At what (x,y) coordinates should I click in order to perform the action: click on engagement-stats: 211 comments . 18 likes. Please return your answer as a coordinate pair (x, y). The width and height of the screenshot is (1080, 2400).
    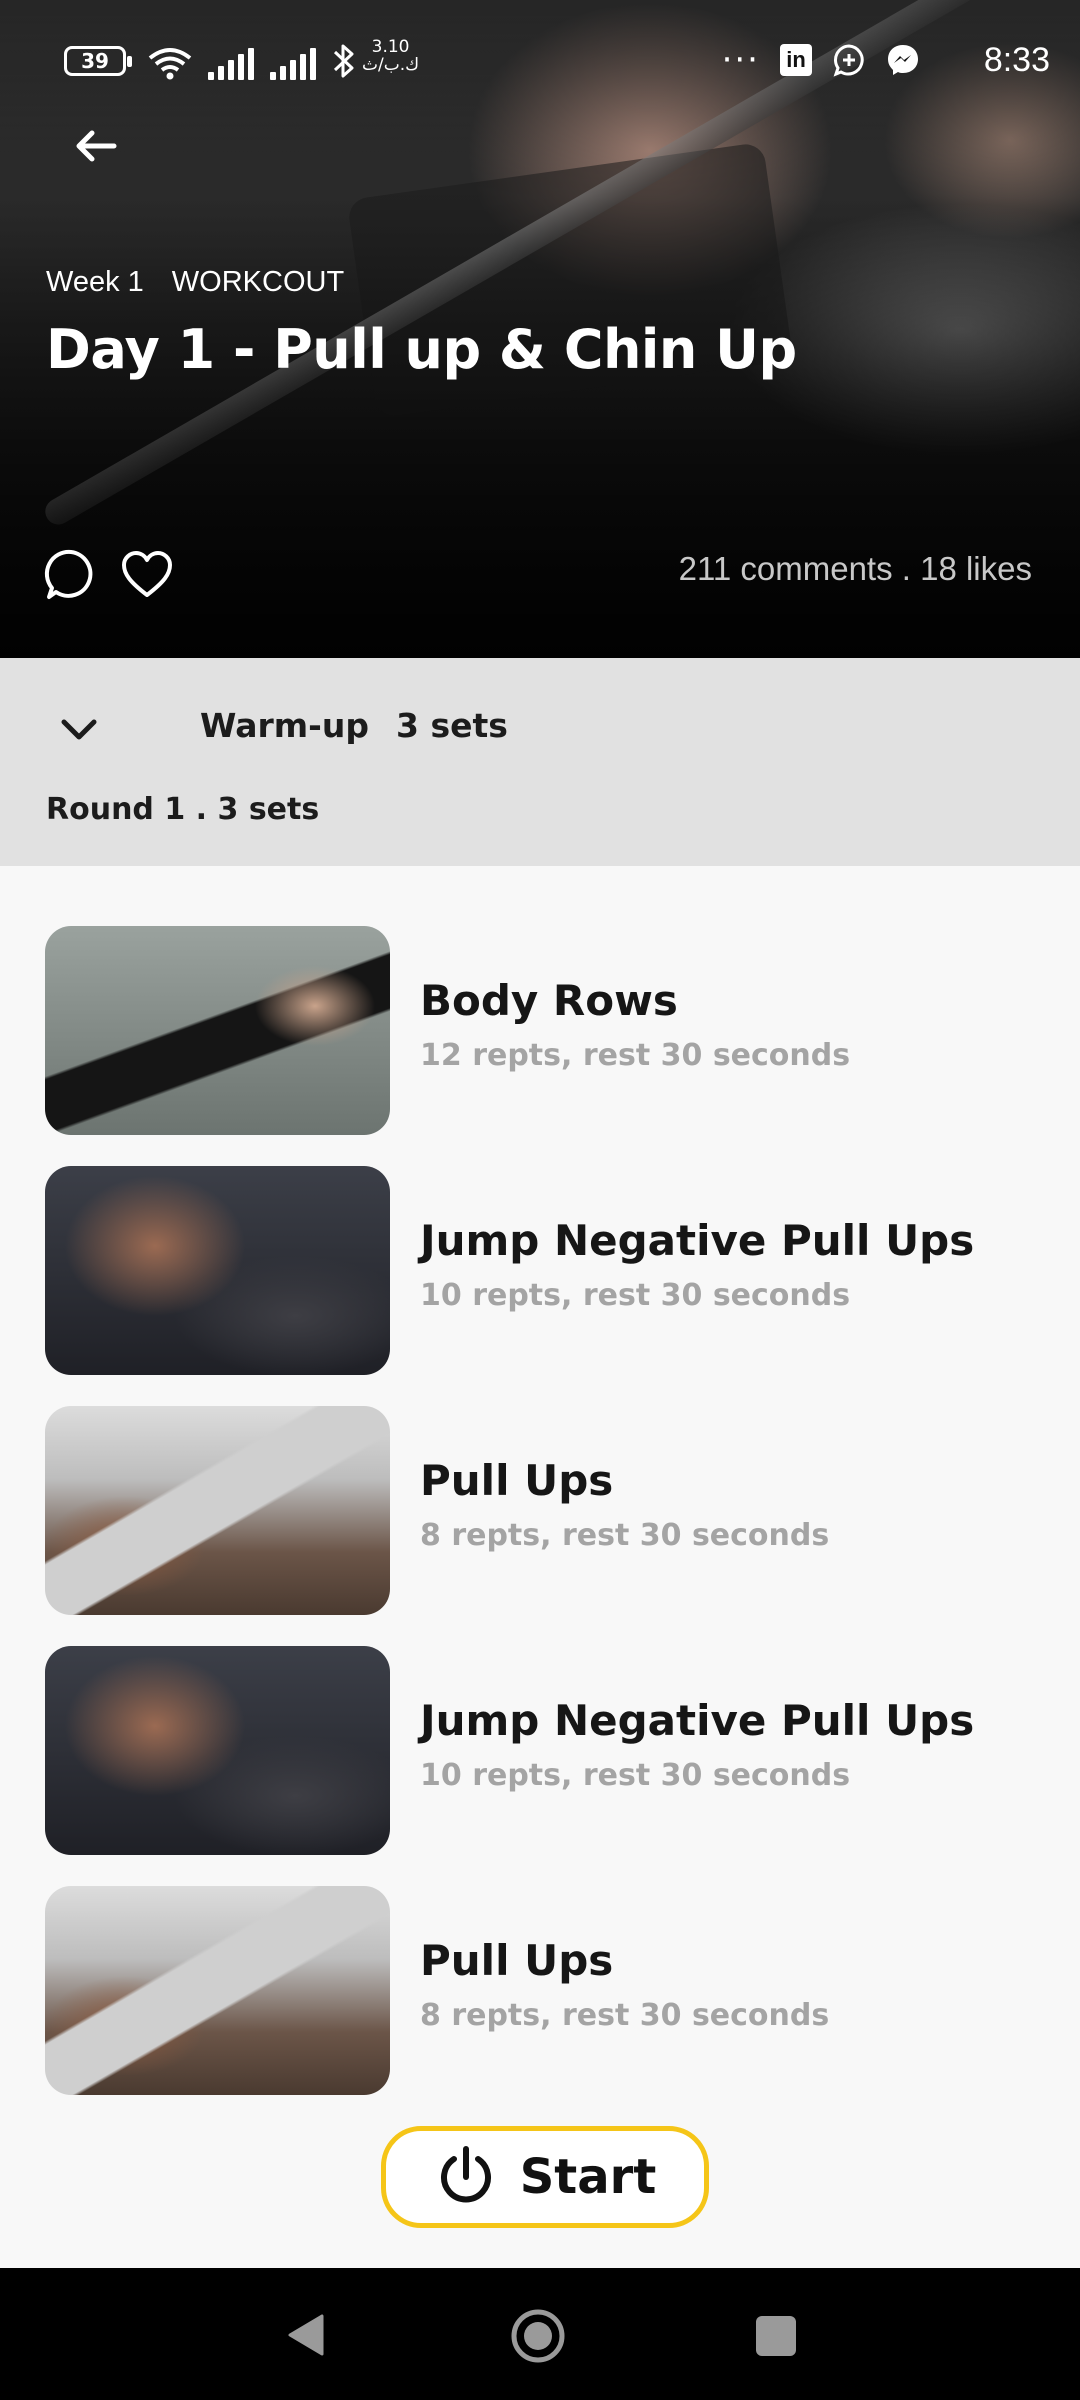
    Looking at the image, I should click on (855, 568).